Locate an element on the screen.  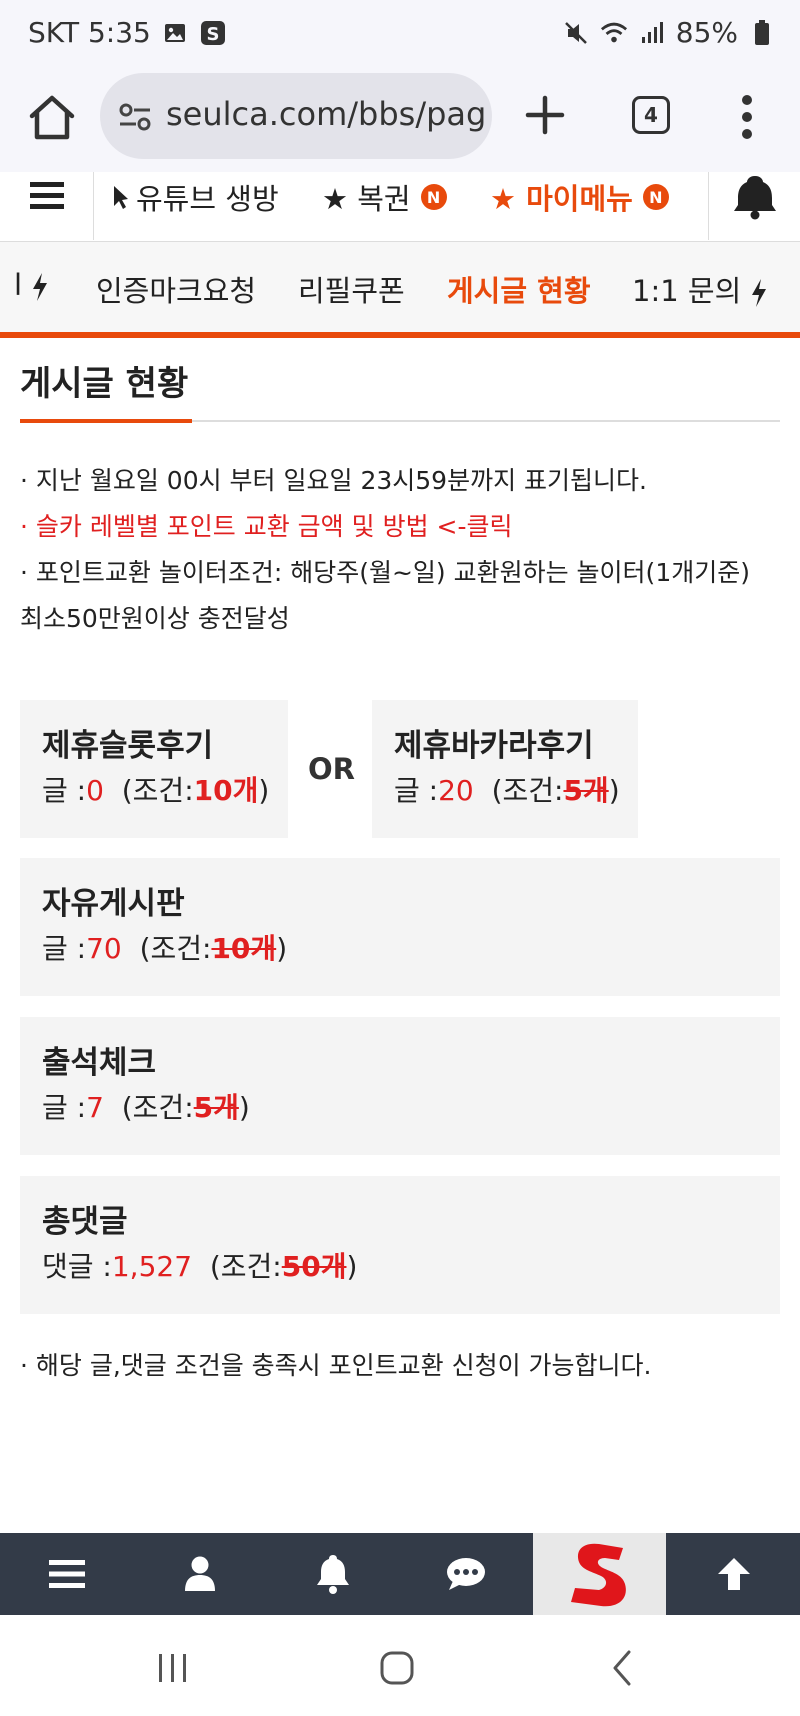
status-bar: SKT 5:35 S 85% is located at coordinates (400, 35).